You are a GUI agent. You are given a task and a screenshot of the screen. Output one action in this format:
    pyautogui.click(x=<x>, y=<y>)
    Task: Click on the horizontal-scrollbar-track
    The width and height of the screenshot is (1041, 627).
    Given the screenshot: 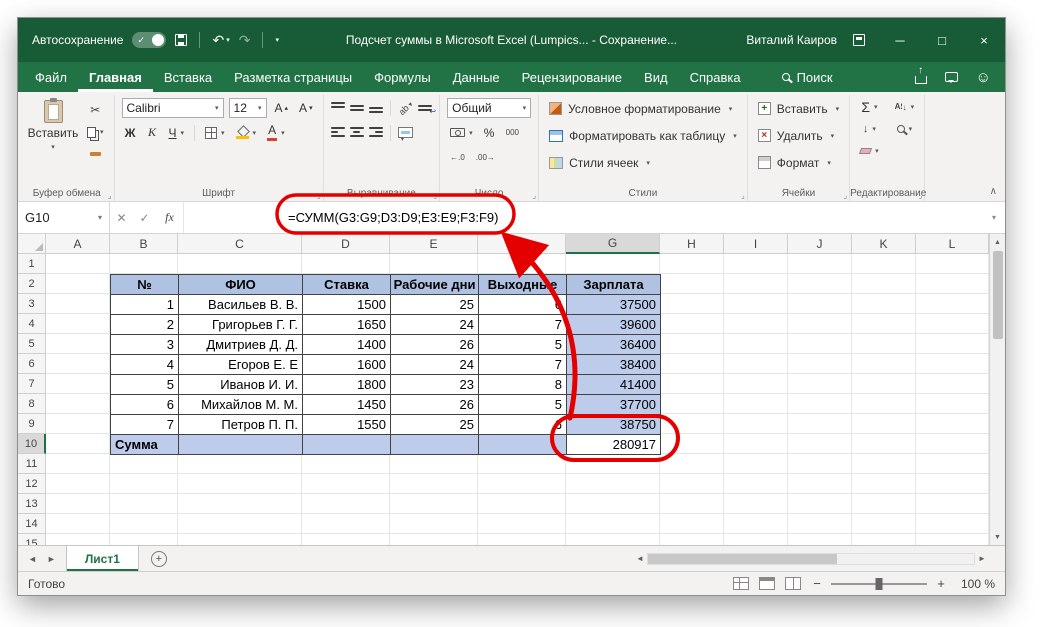 What is the action you would take?
    pyautogui.click(x=811, y=558)
    